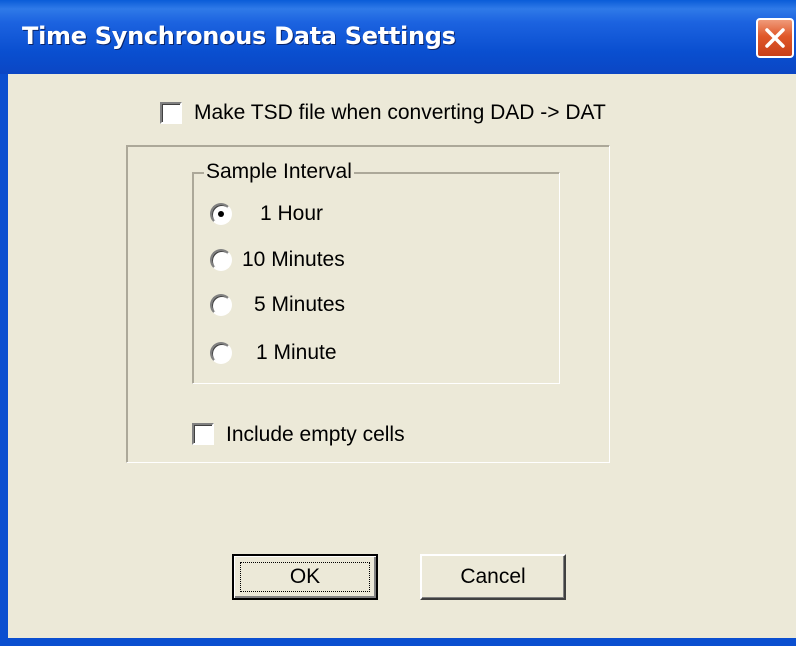  Describe the element at coordinates (221, 305) in the screenshot. I see `radio-5-minutes` at that location.